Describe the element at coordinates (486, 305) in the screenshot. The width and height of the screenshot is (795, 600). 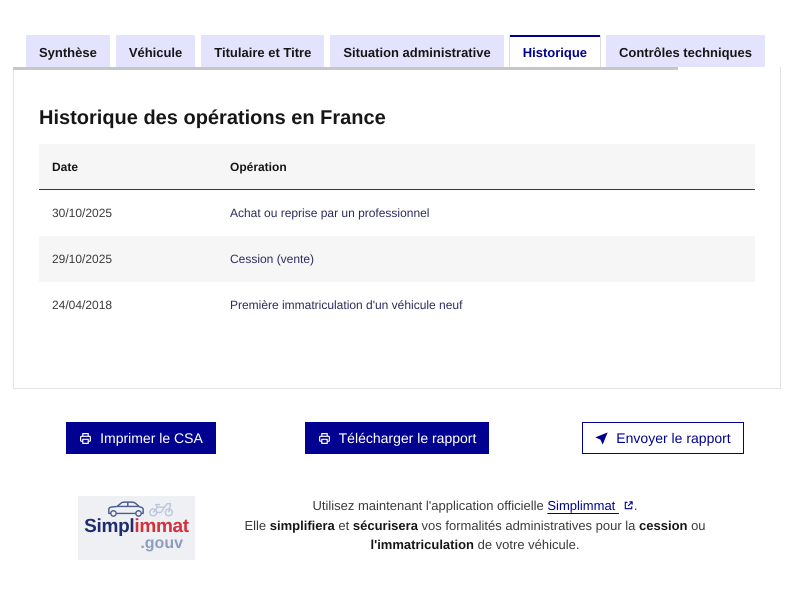
I see `operation-cell: Première immatriculation d'un véhicule neuf` at that location.